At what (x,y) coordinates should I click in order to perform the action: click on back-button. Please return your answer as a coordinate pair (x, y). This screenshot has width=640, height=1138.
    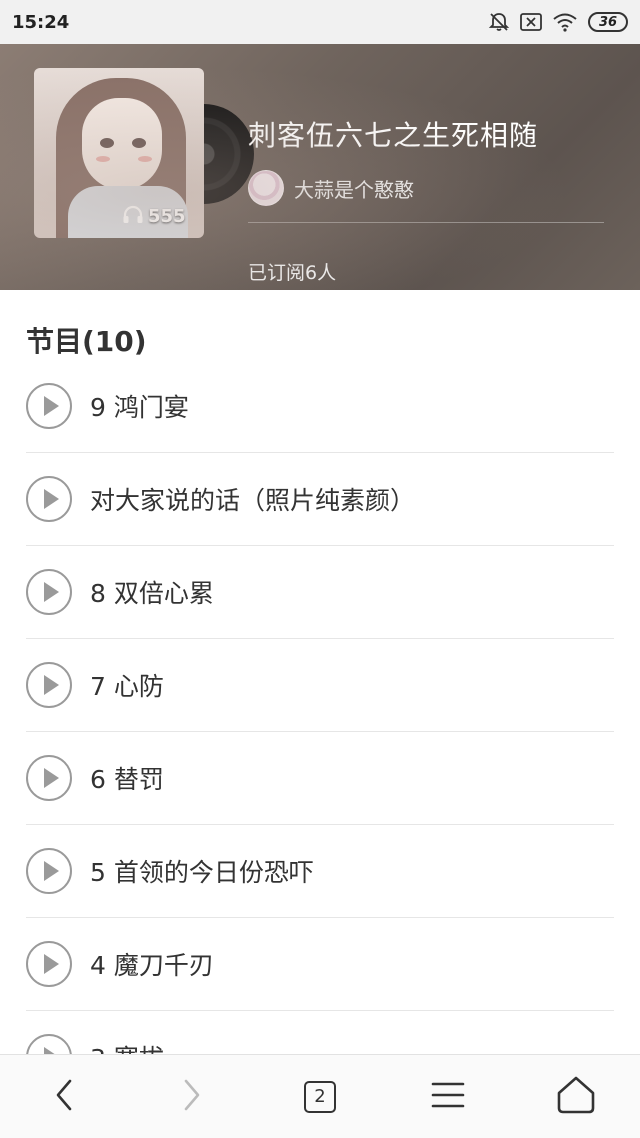
    Looking at the image, I should click on (64, 1097).